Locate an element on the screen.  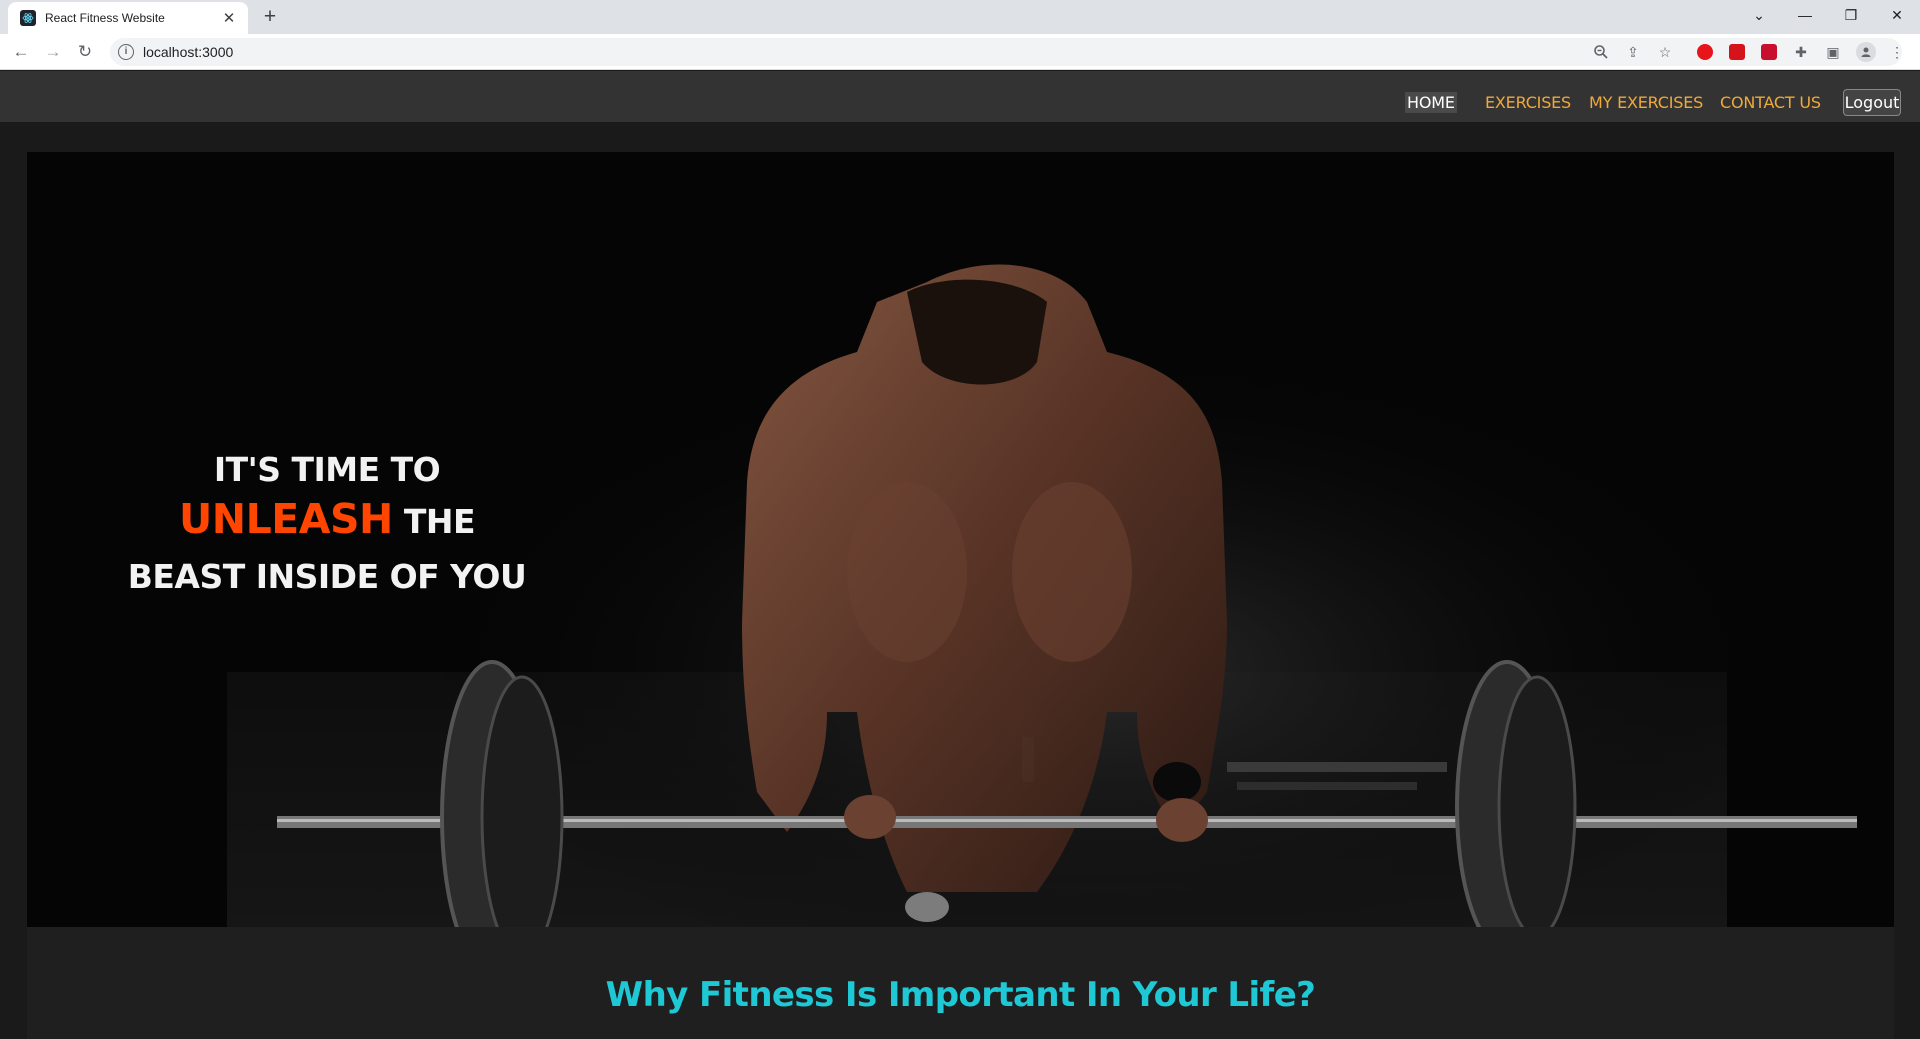
react-favicon-icon is located at coordinates (28, 18).